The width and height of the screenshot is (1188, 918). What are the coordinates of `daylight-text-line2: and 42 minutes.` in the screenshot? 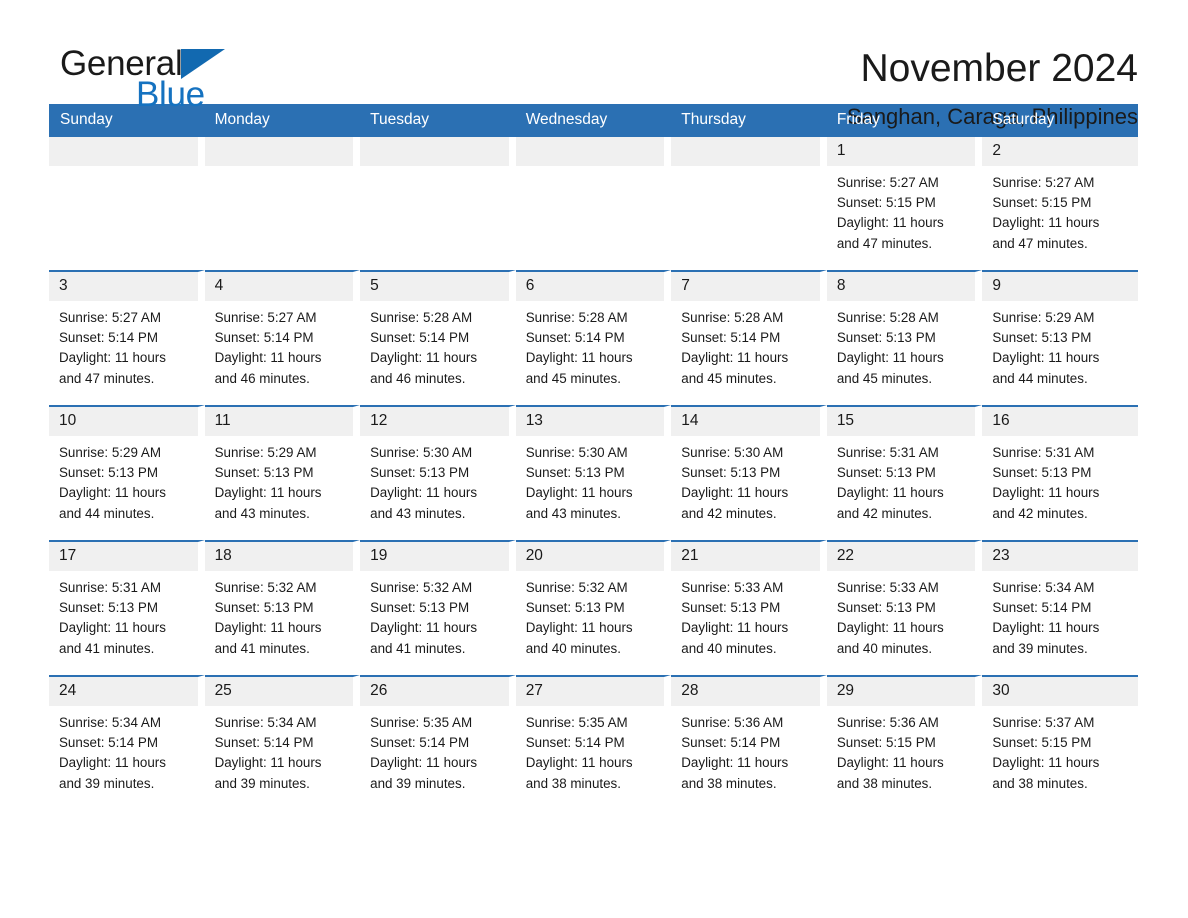 It's located at (1040, 513).